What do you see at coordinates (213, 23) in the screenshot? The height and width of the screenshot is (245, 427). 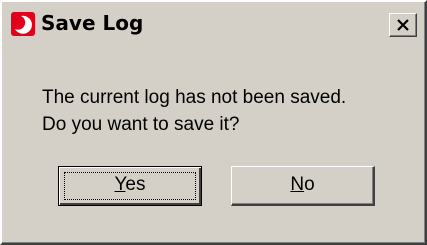 I see `title-bar: Save Log` at bounding box center [213, 23].